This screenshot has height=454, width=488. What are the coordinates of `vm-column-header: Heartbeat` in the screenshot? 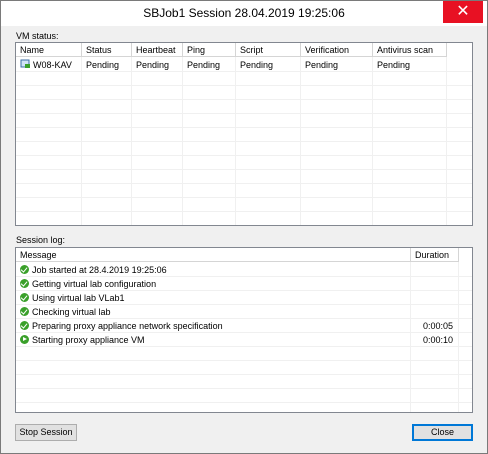 It's located at (157, 50).